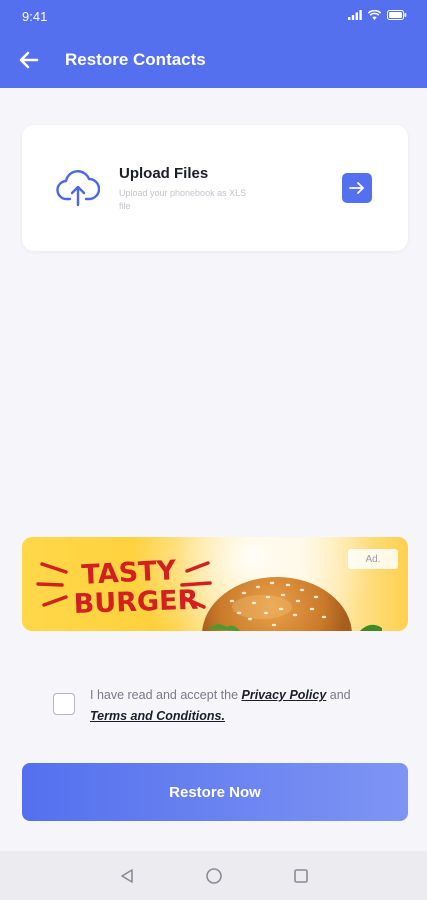 This screenshot has height=900, width=427. I want to click on terms-link: Terms and Conditions., so click(157, 716).